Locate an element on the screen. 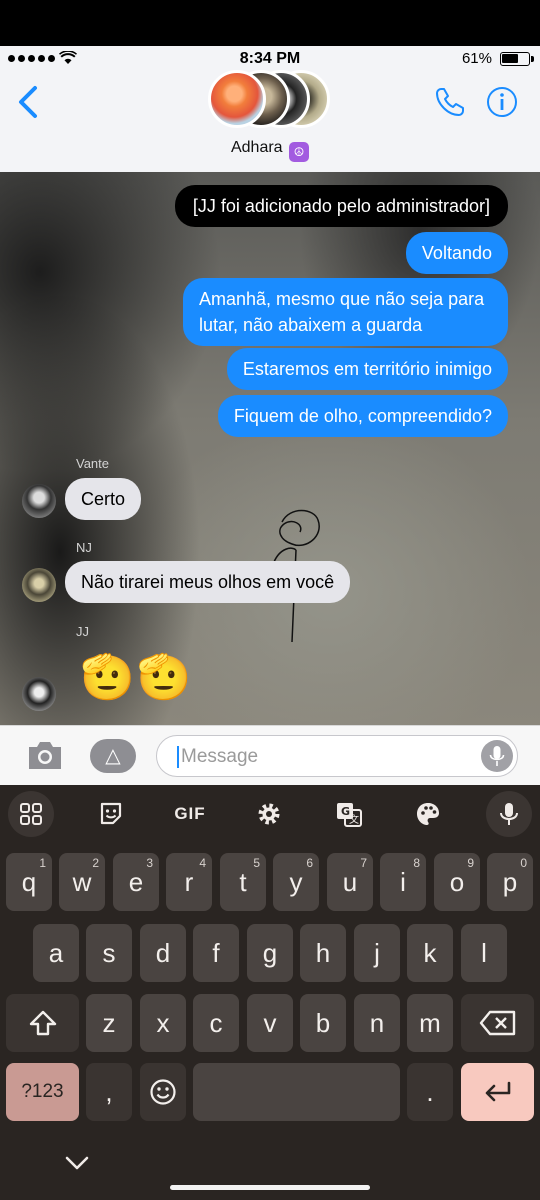 The width and height of the screenshot is (540, 1200). phone-icon is located at coordinates (450, 102).